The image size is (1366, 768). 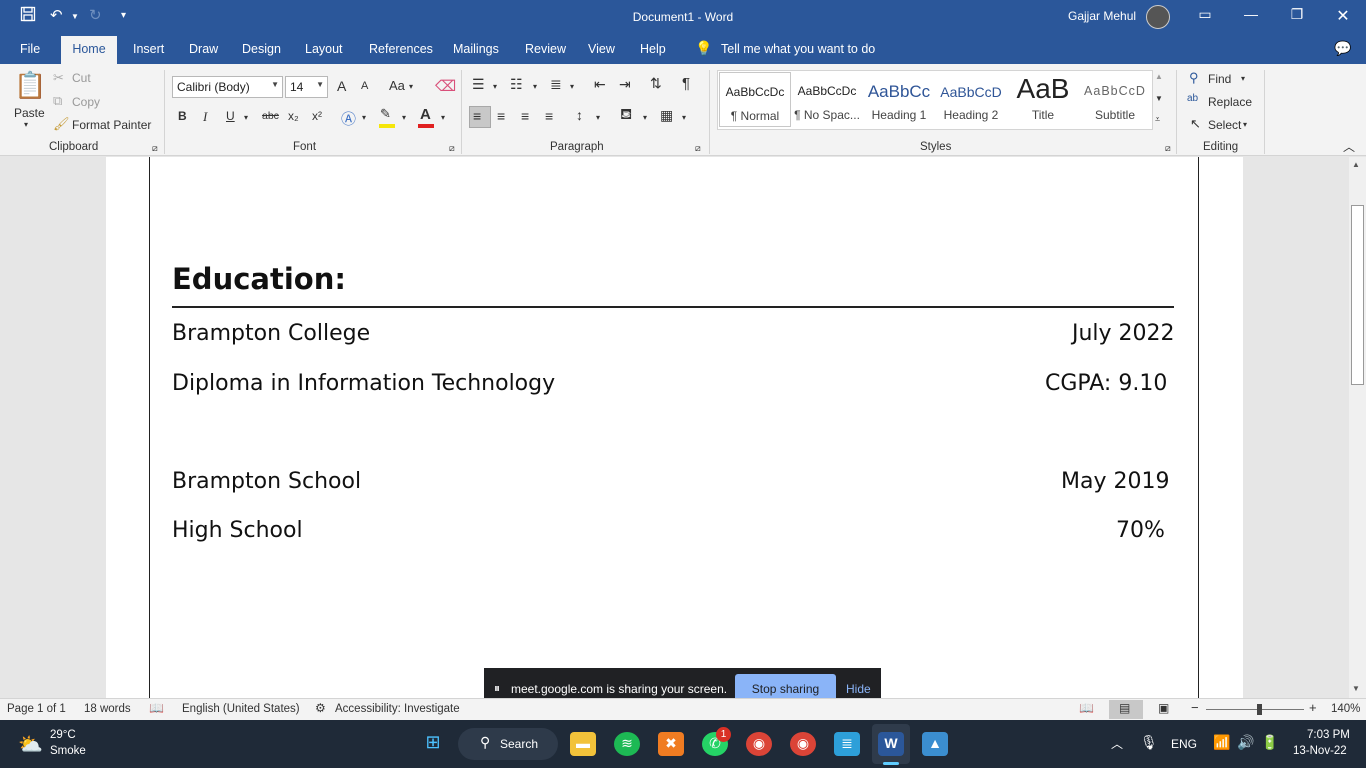 I want to click on spotify-icon: ≋, so click(x=627, y=744).